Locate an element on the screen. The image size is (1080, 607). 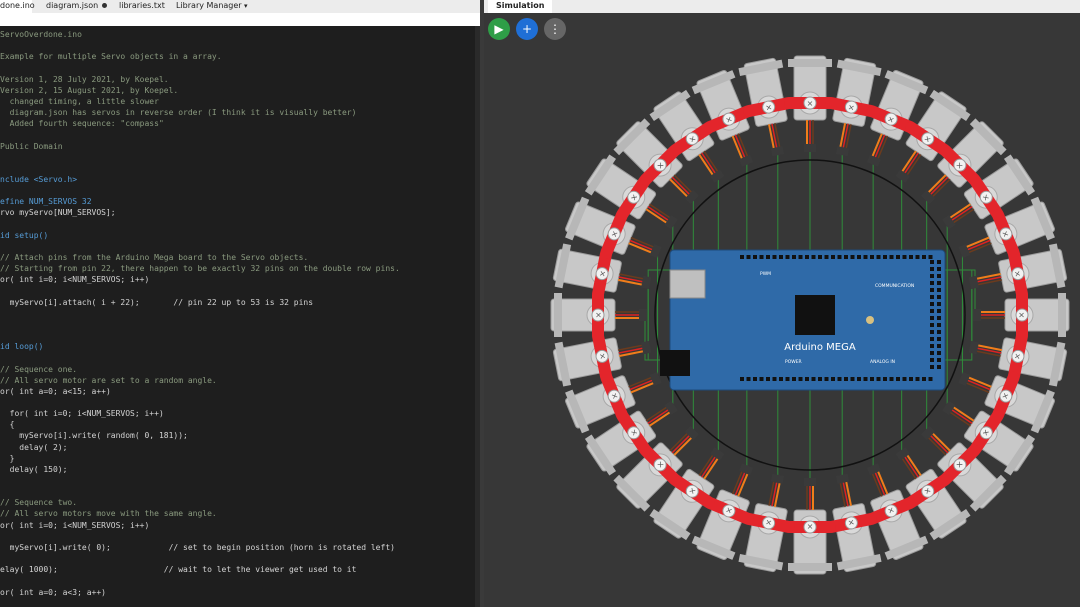
tab-libraries-txt: libraries.txt is located at coordinates (142, 6).